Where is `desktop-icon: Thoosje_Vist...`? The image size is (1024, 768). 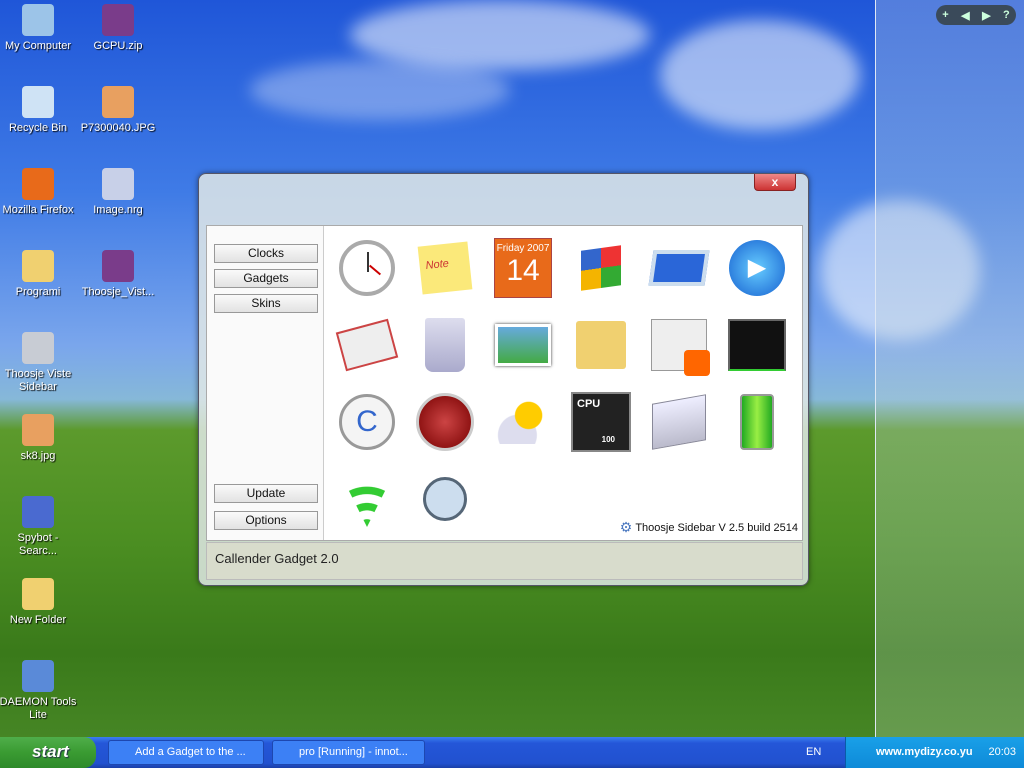
desktop-icon: Thoosje_Vist... is located at coordinates (118, 274).